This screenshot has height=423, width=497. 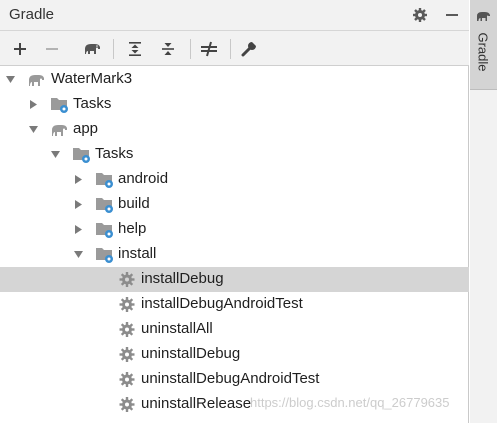 I want to click on gear-icon, so click(x=420, y=15).